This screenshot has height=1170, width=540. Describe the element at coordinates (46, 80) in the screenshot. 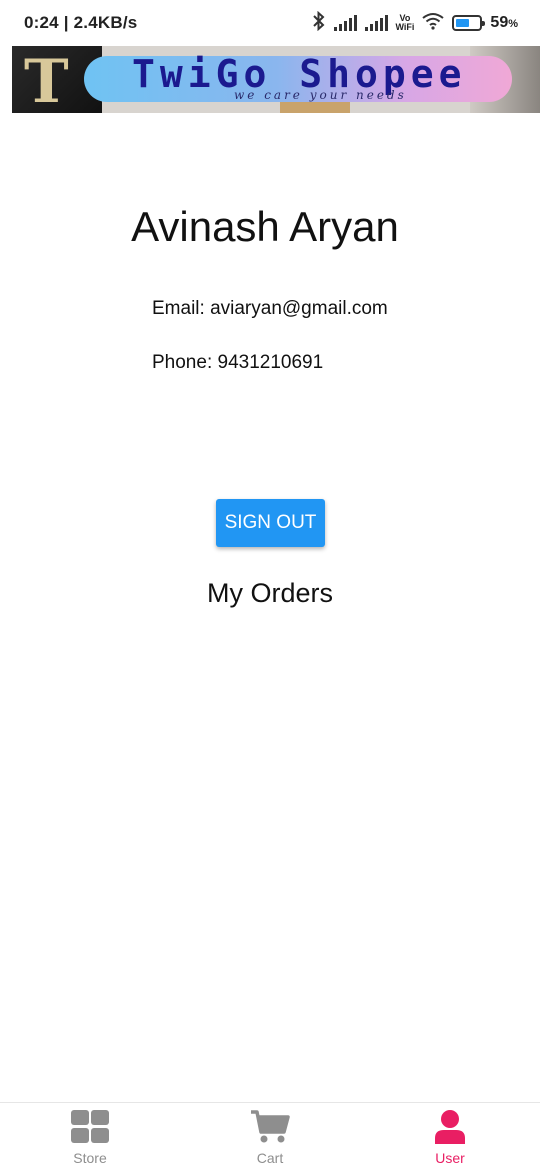

I see `logo-t-icon: T` at that location.